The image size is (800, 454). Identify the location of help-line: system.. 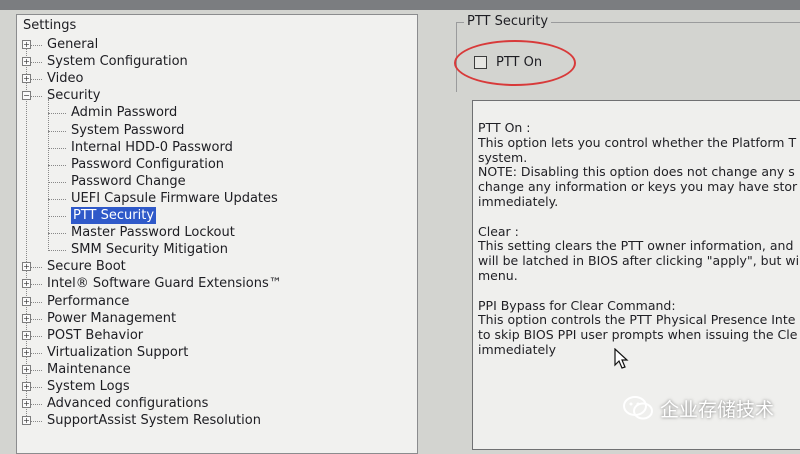
(503, 157).